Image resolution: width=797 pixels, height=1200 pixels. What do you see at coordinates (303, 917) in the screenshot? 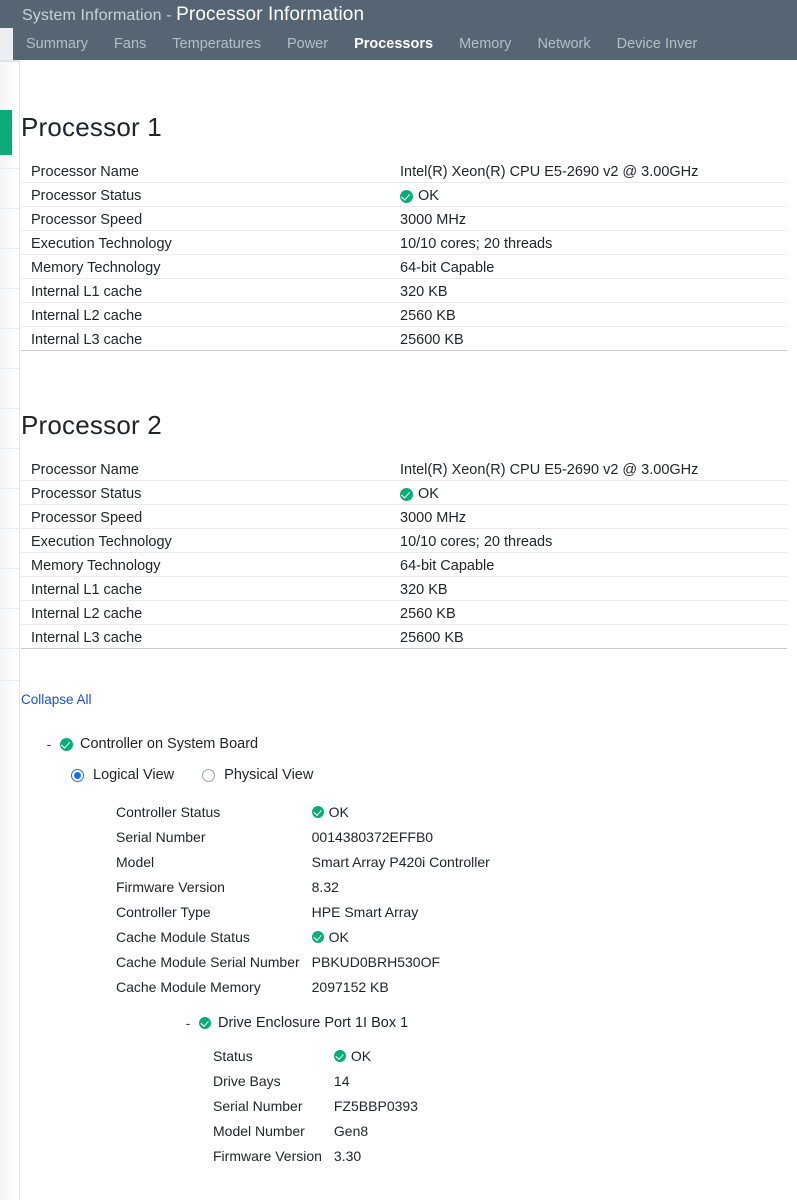
I see `detail-row: Controller Type HPE Smart Array` at bounding box center [303, 917].